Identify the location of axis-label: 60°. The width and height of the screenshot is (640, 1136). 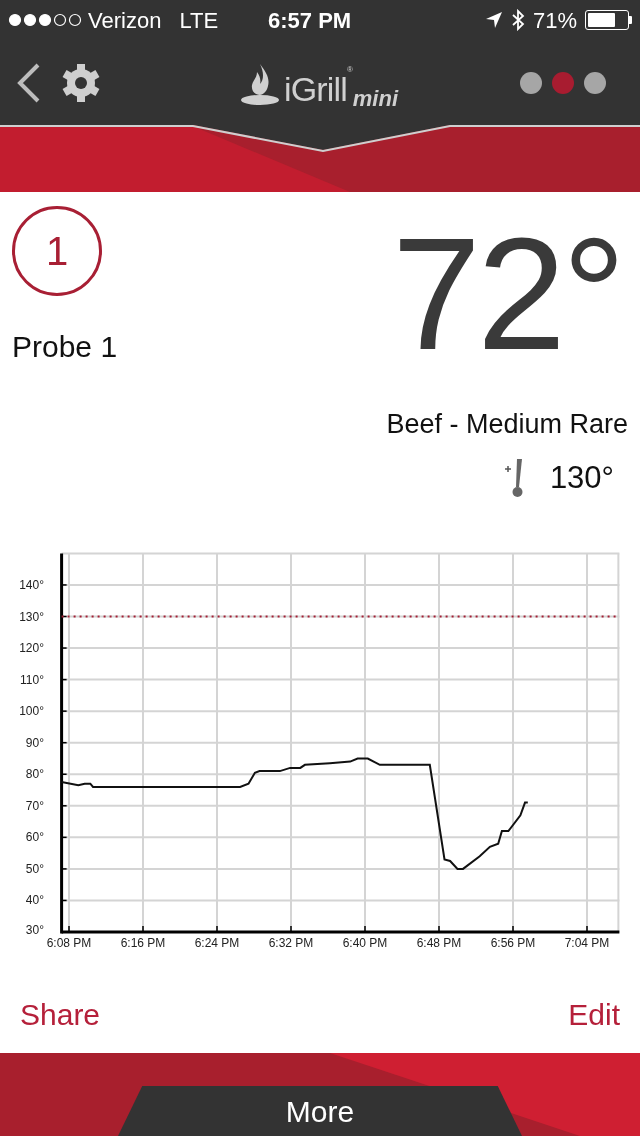
(34, 837).